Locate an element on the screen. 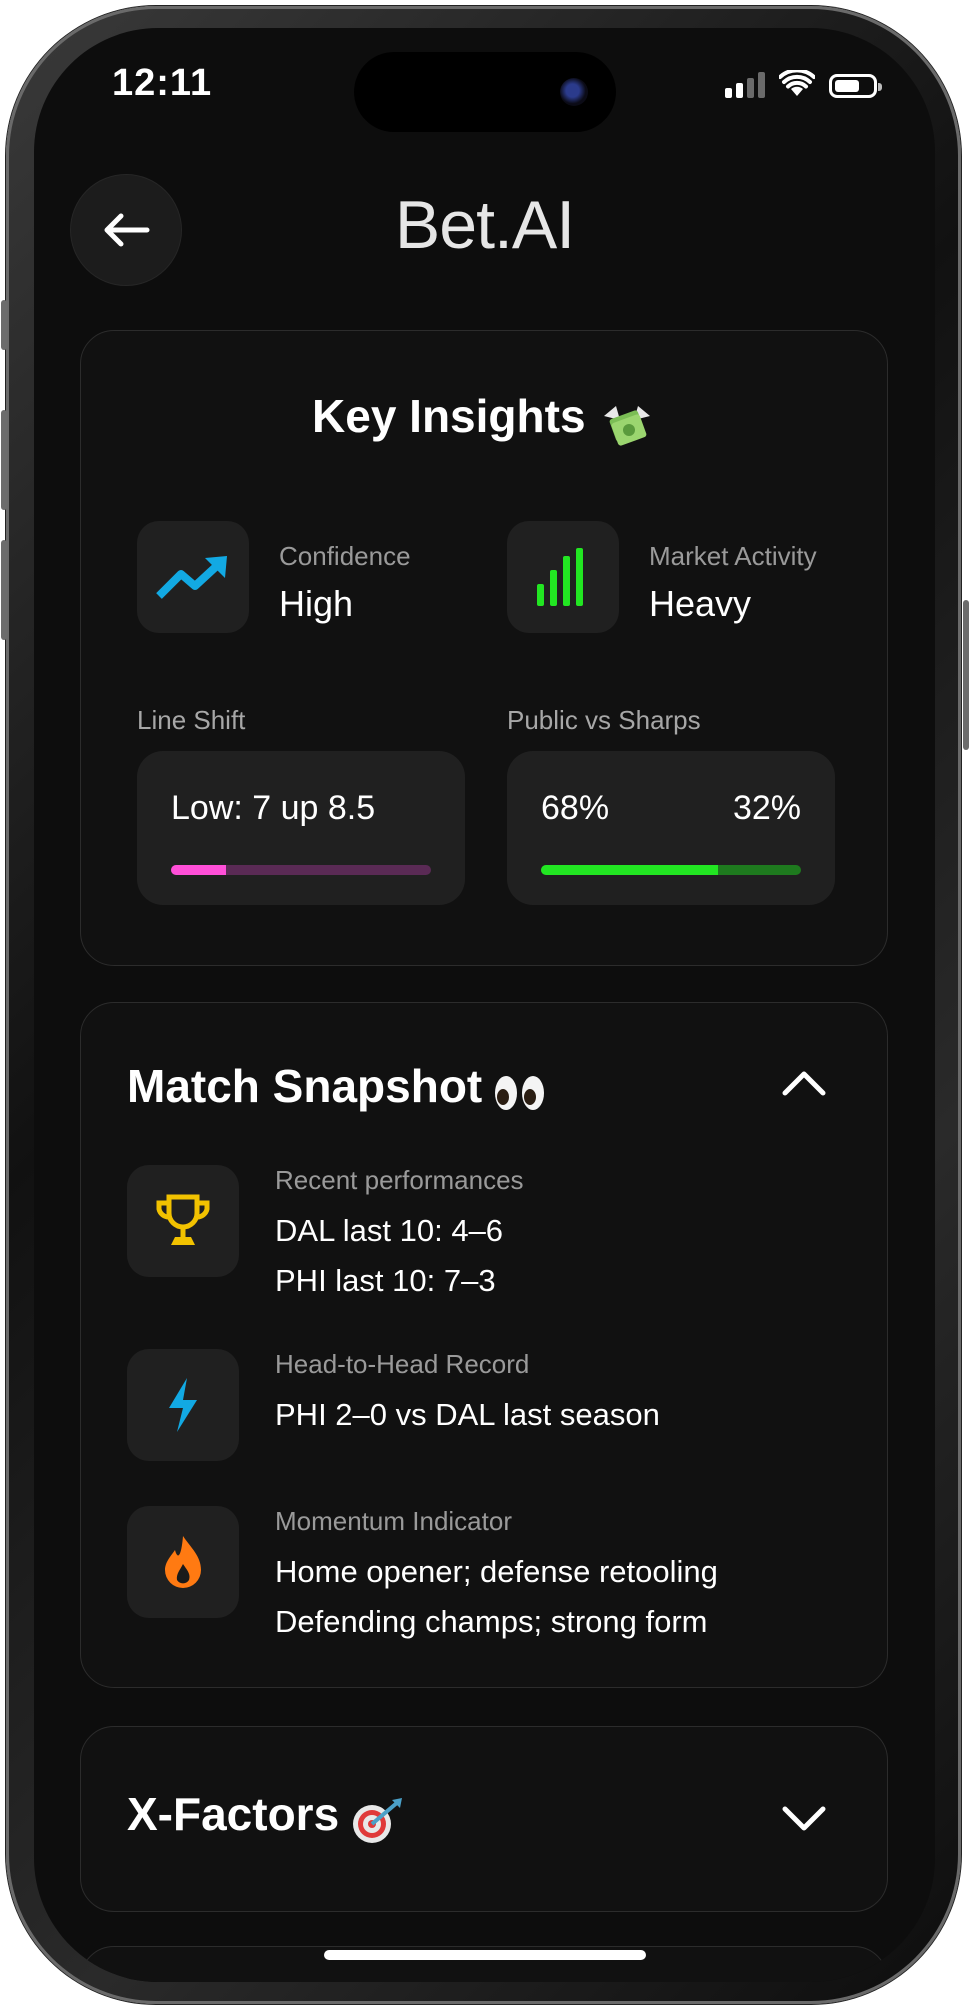  dynamic-island is located at coordinates (485, 92).